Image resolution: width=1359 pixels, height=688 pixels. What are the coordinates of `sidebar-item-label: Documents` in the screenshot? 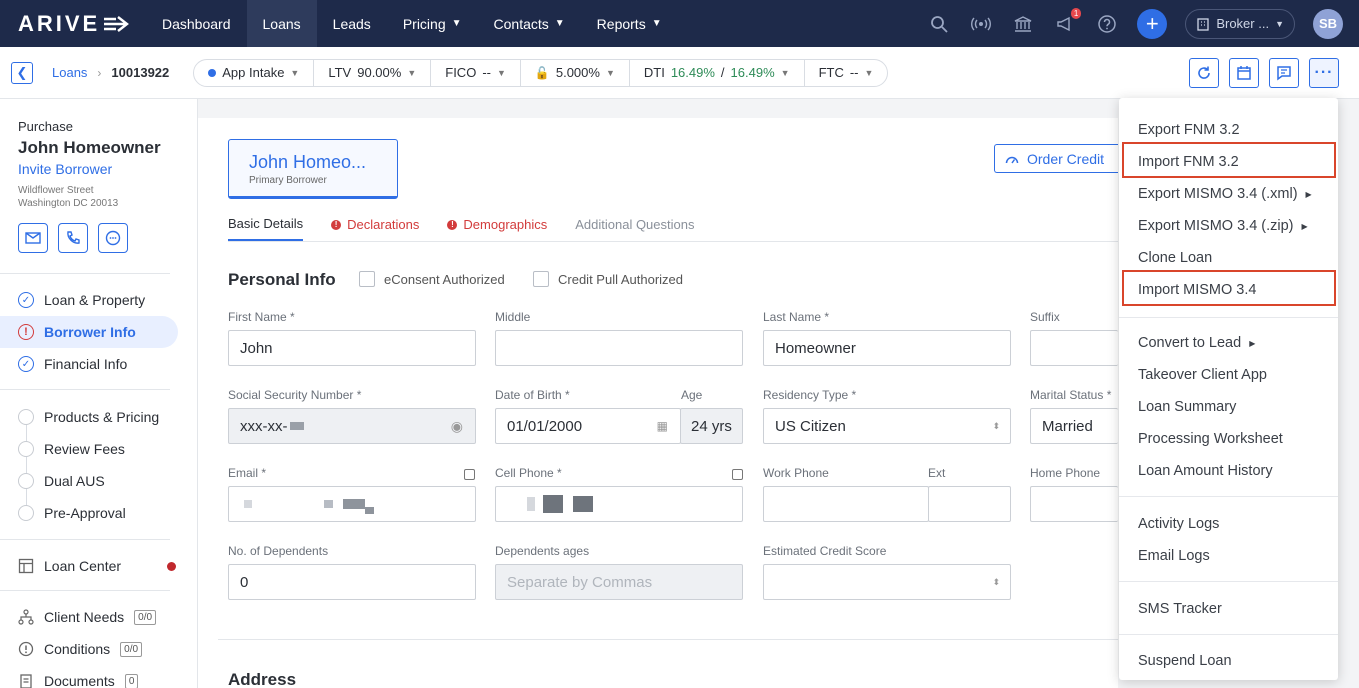 It's located at (79, 680).